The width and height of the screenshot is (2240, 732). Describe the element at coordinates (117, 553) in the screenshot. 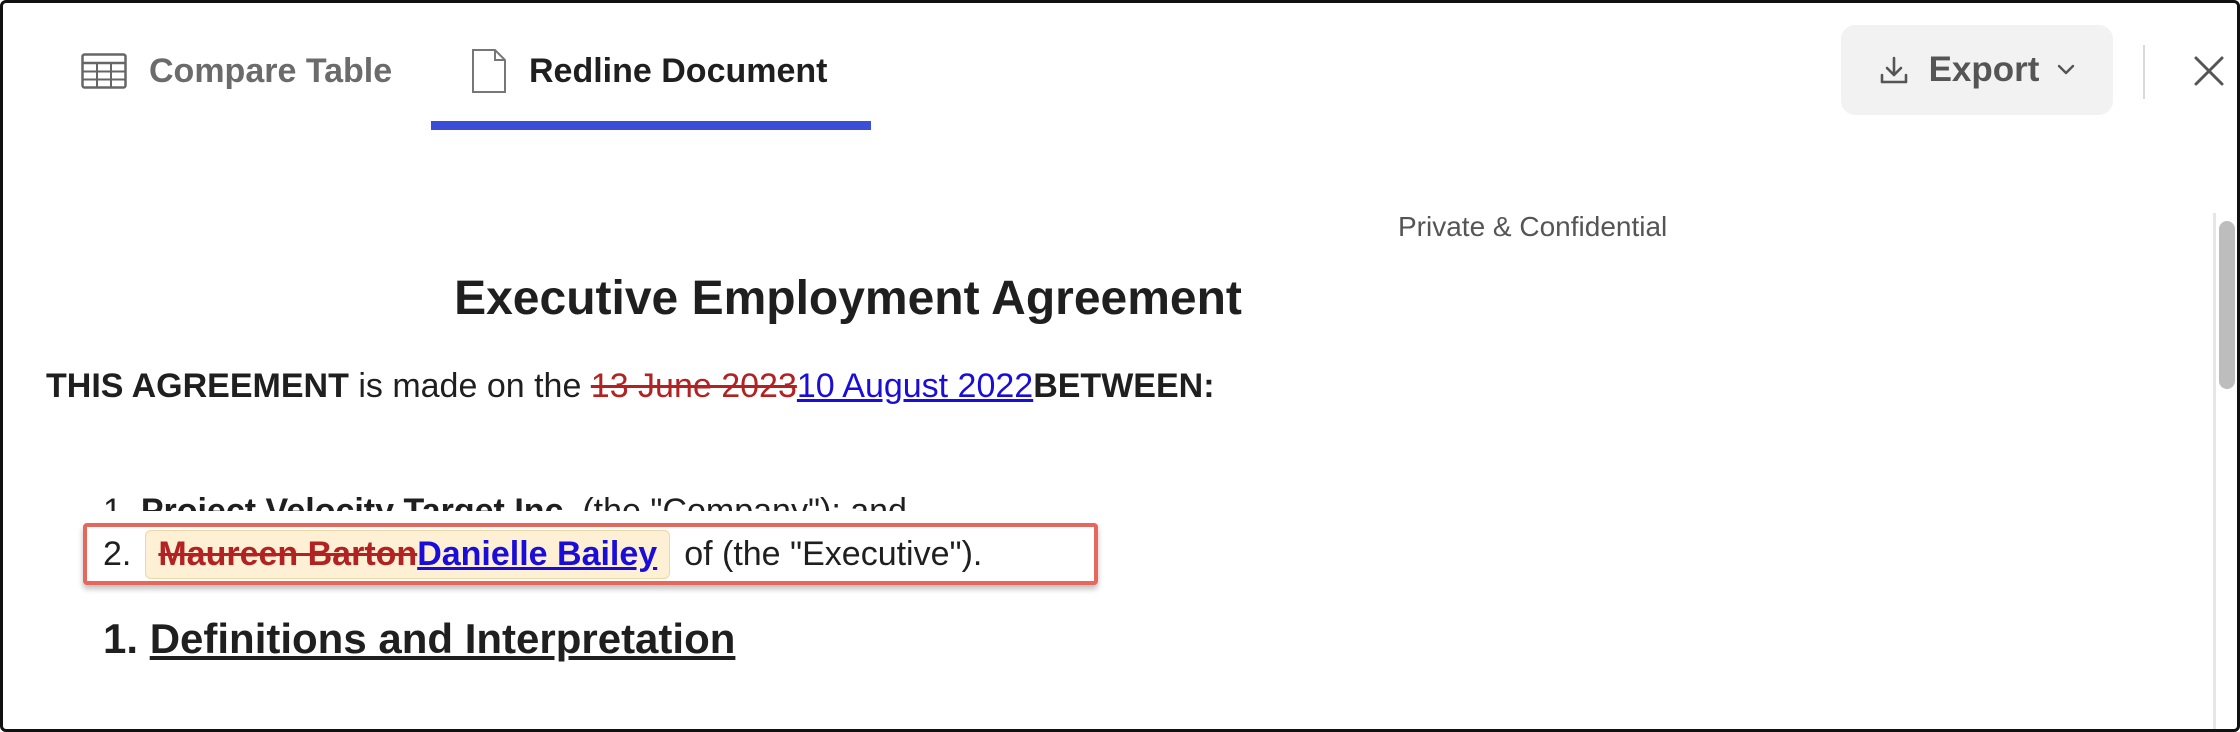

I see `party-number: 2.` at that location.